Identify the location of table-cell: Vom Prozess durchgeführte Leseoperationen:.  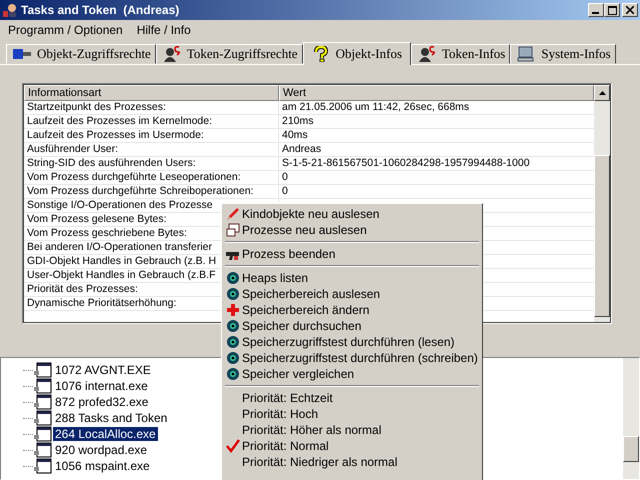
(134, 177).